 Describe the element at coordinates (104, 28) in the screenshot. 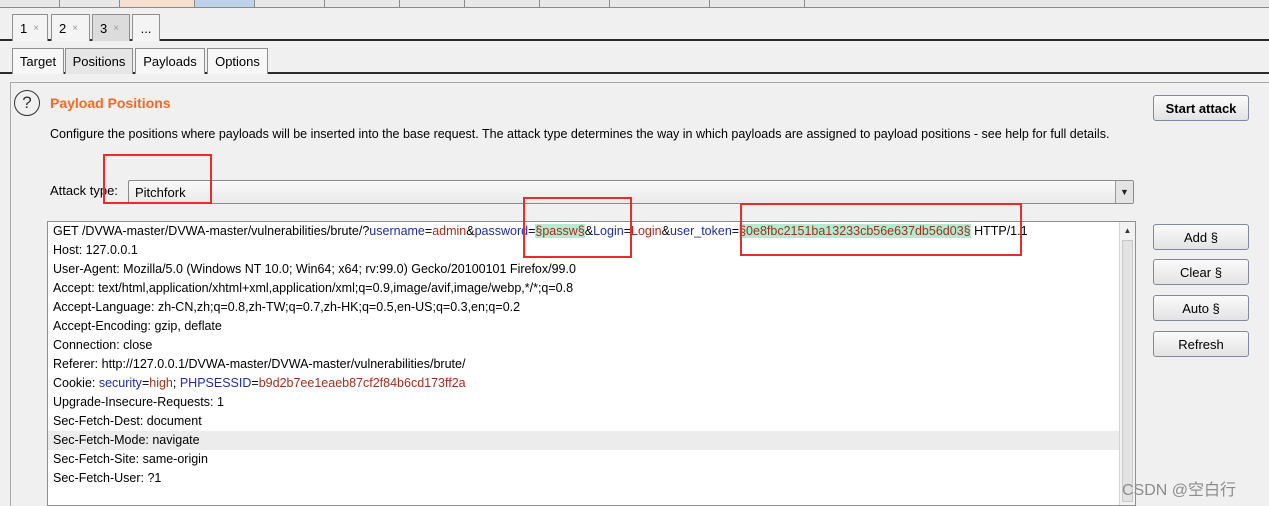

I see `tab-label: 3` at that location.